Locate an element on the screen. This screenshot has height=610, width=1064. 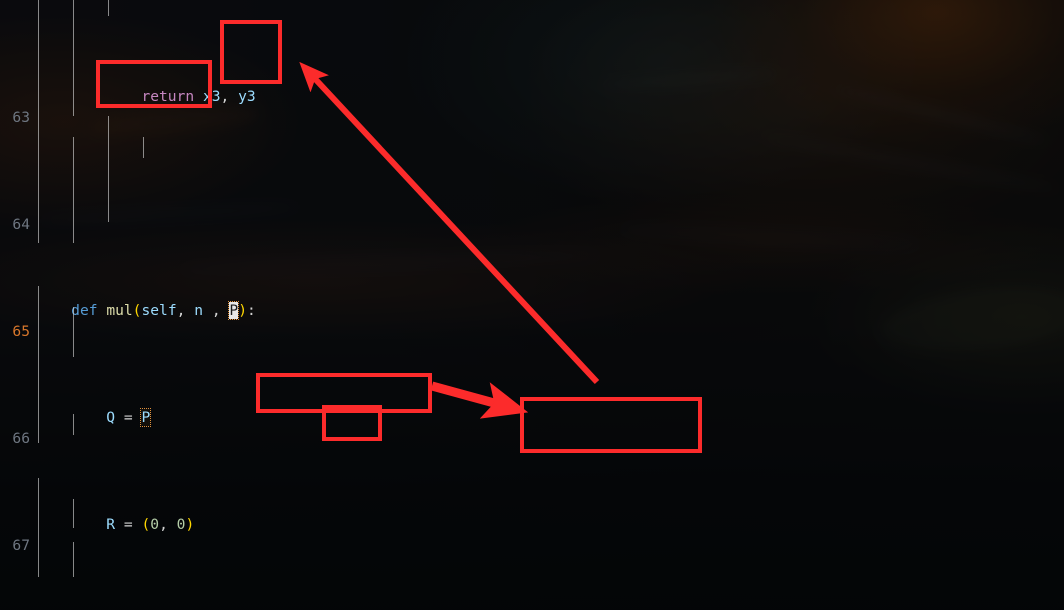
code-line: 67 R = (0, 0) is located at coordinates (532, 534).